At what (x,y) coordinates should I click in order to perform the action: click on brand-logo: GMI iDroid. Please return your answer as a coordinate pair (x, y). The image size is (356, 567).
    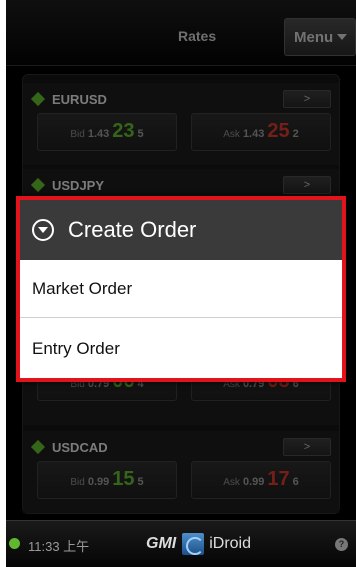
    Looking at the image, I should click on (198, 544).